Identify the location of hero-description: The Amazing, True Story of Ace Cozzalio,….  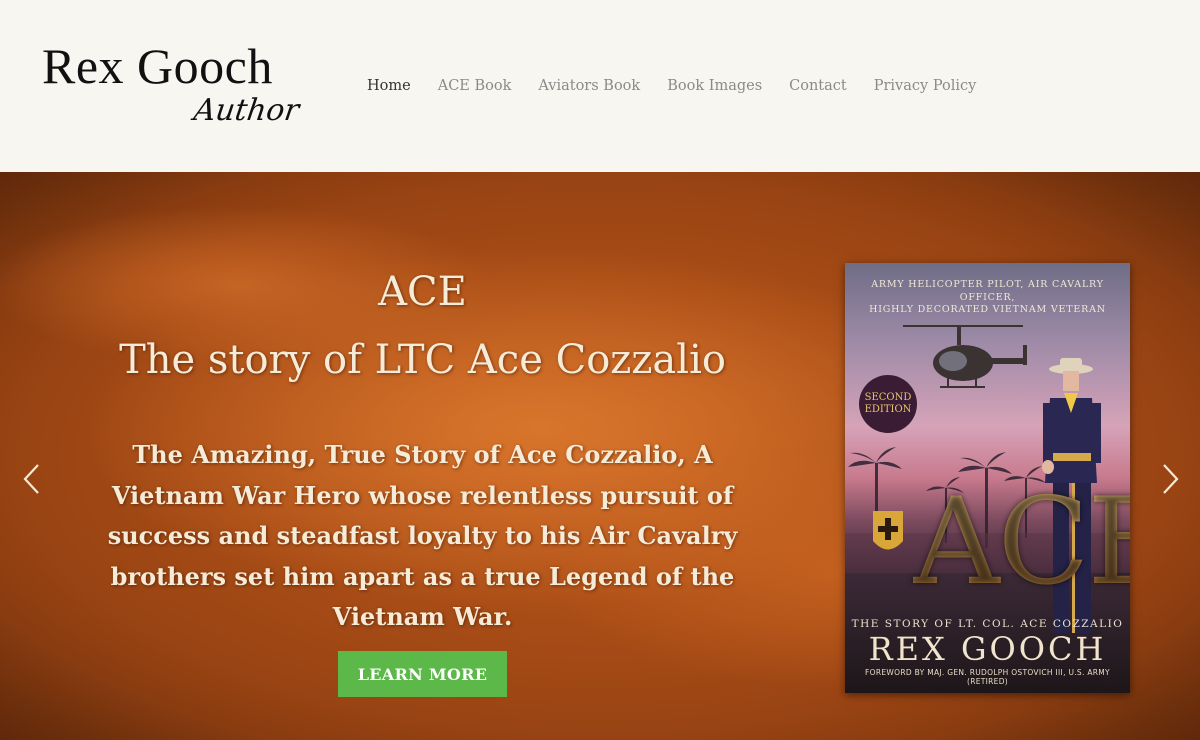
(422, 535).